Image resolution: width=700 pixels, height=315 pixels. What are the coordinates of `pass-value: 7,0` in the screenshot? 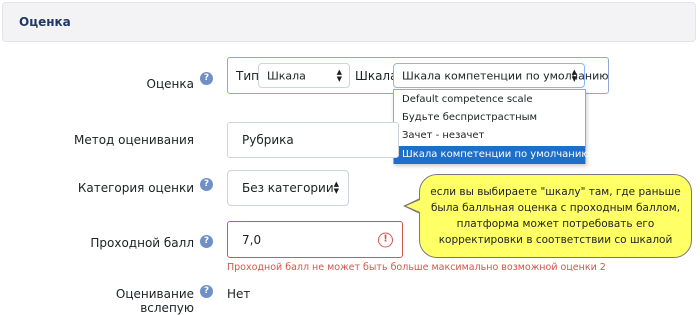 It's located at (252, 239).